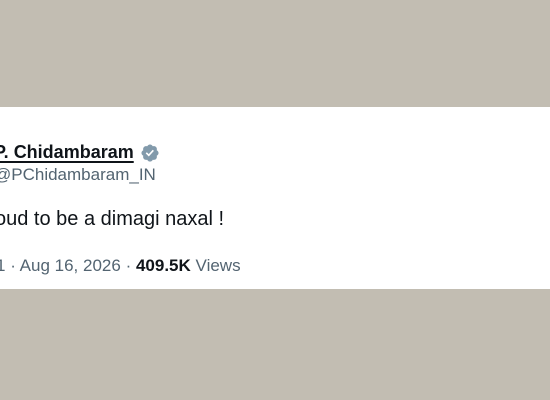 The height and width of the screenshot is (400, 550). What do you see at coordinates (2, 265) in the screenshot?
I see `tweet-time: 1` at bounding box center [2, 265].